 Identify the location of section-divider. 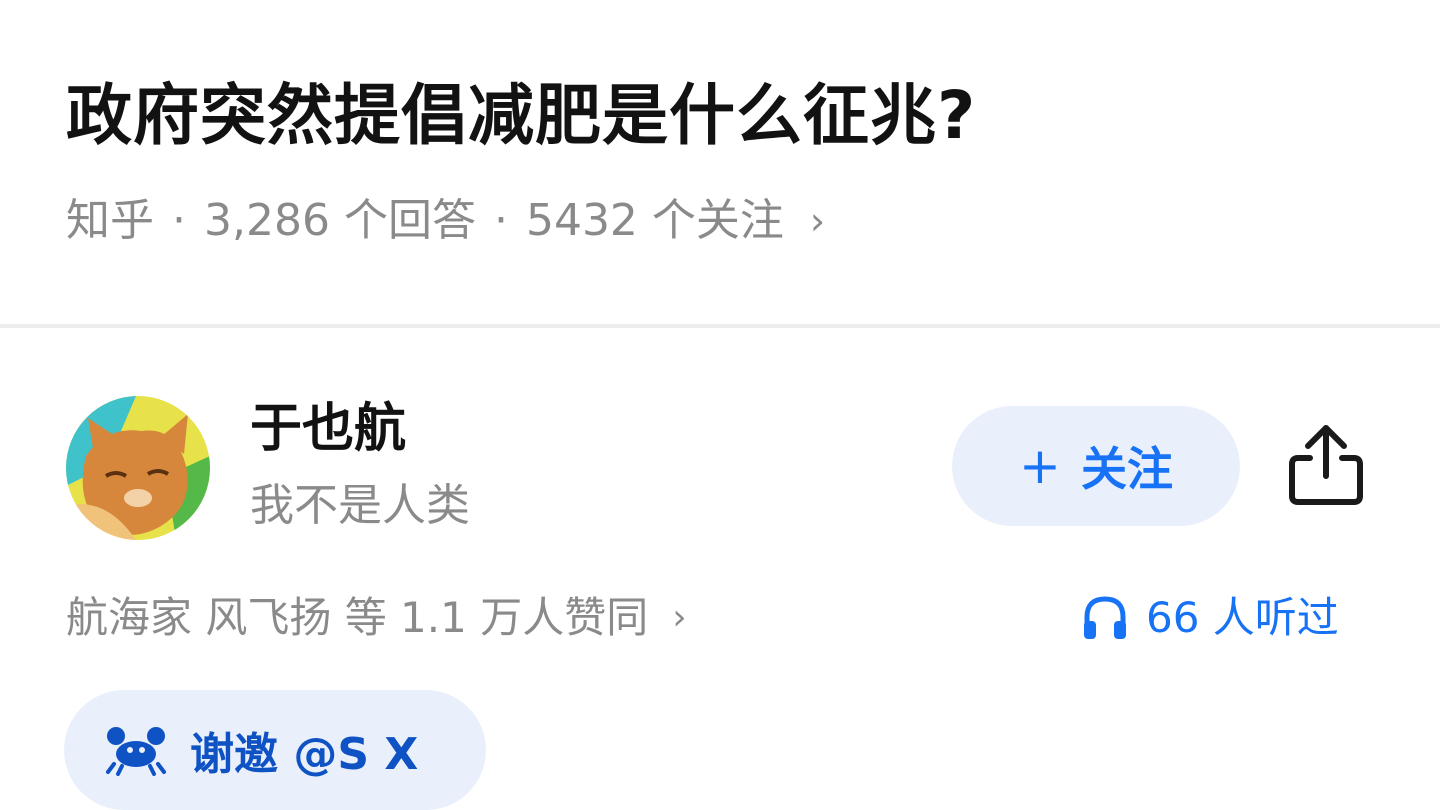
(720, 326).